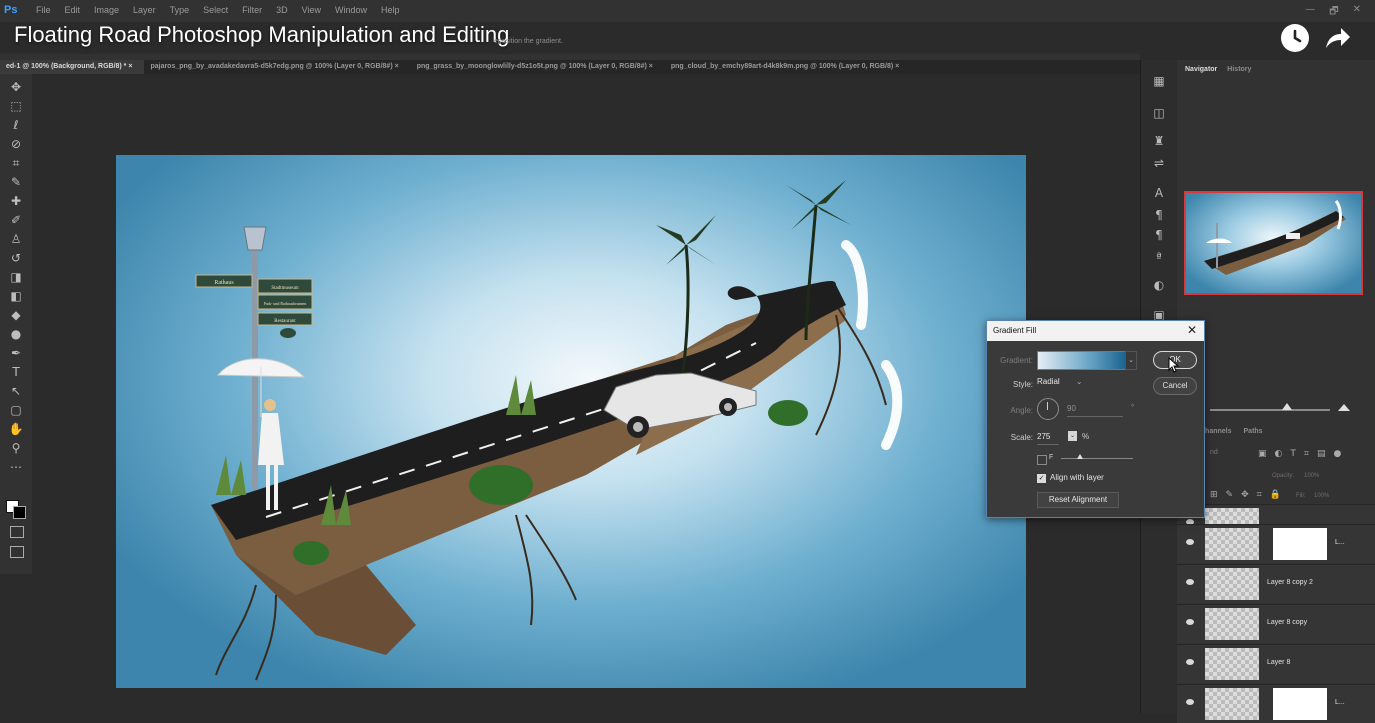 The width and height of the screenshot is (1375, 723). Describe the element at coordinates (1270, 410) in the screenshot. I see `navigator-zoom-slider` at that location.